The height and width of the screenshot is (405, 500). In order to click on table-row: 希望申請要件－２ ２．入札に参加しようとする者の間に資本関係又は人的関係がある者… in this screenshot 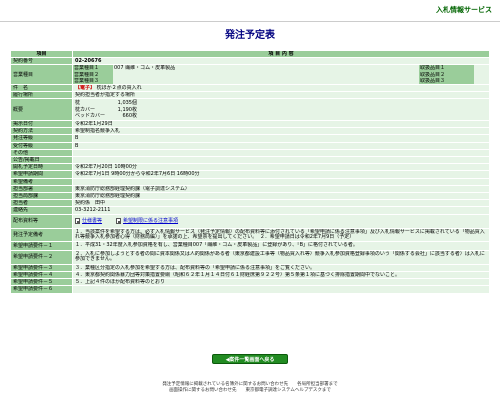, I will do `click(250, 257)`.